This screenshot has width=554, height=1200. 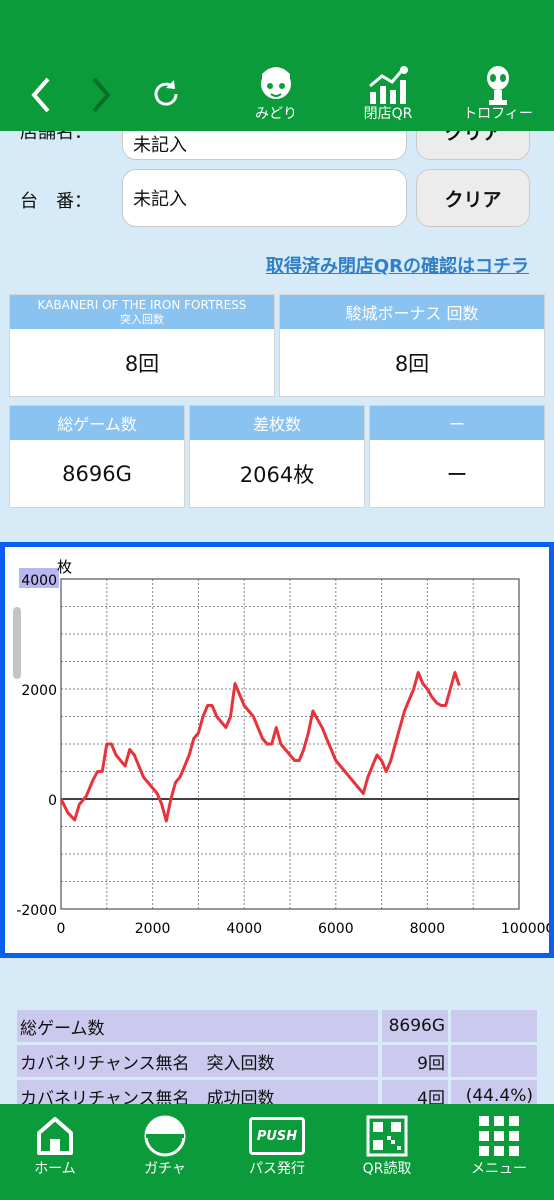 What do you see at coordinates (197, 1061) in the screenshot?
I see `stat-label: カバネリチャンス無名 突入回数` at bounding box center [197, 1061].